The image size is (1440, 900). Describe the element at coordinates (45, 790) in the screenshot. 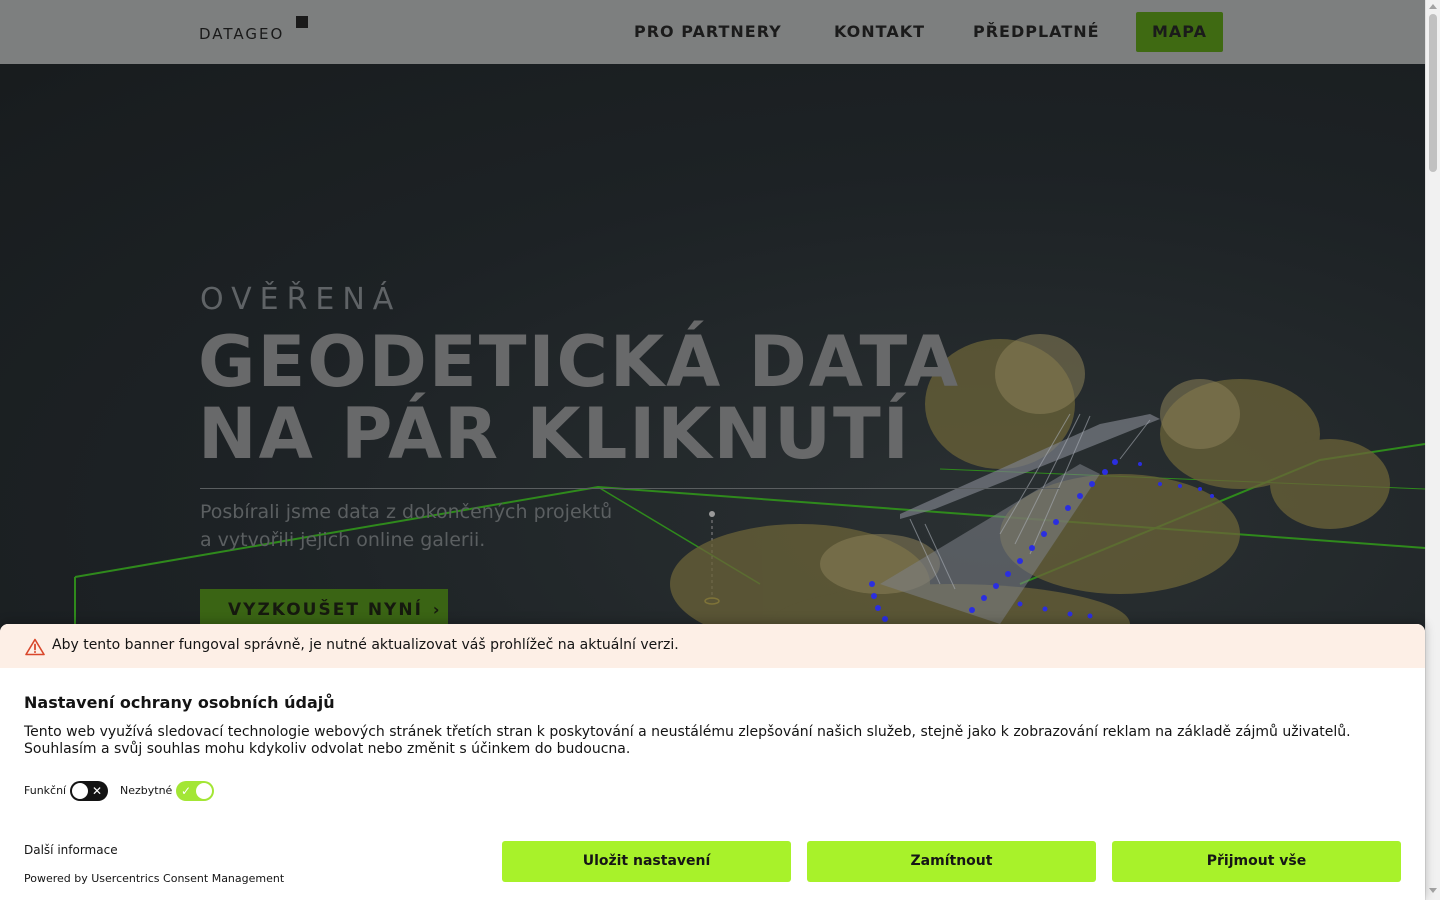

I see `toggle-label-functional: Funkční` at that location.